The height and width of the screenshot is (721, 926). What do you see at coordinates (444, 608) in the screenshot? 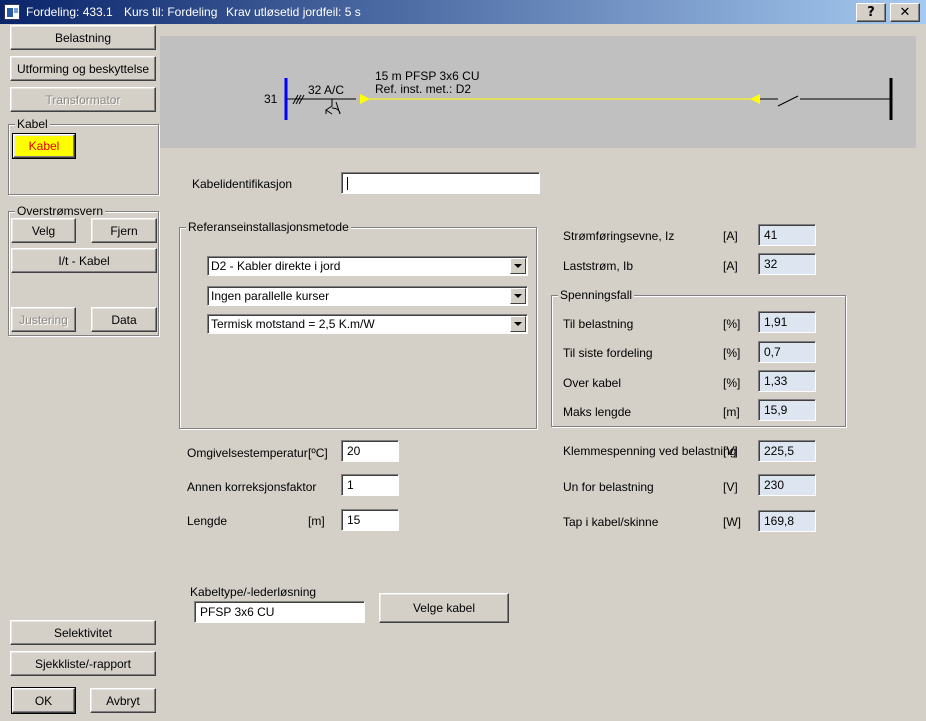
I see `velge-kabel-button: Velge kabel` at bounding box center [444, 608].